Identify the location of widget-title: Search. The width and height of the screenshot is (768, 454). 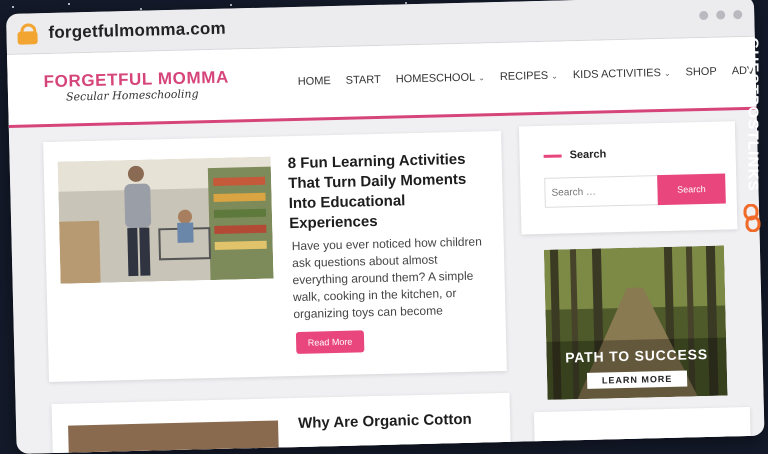
(574, 155).